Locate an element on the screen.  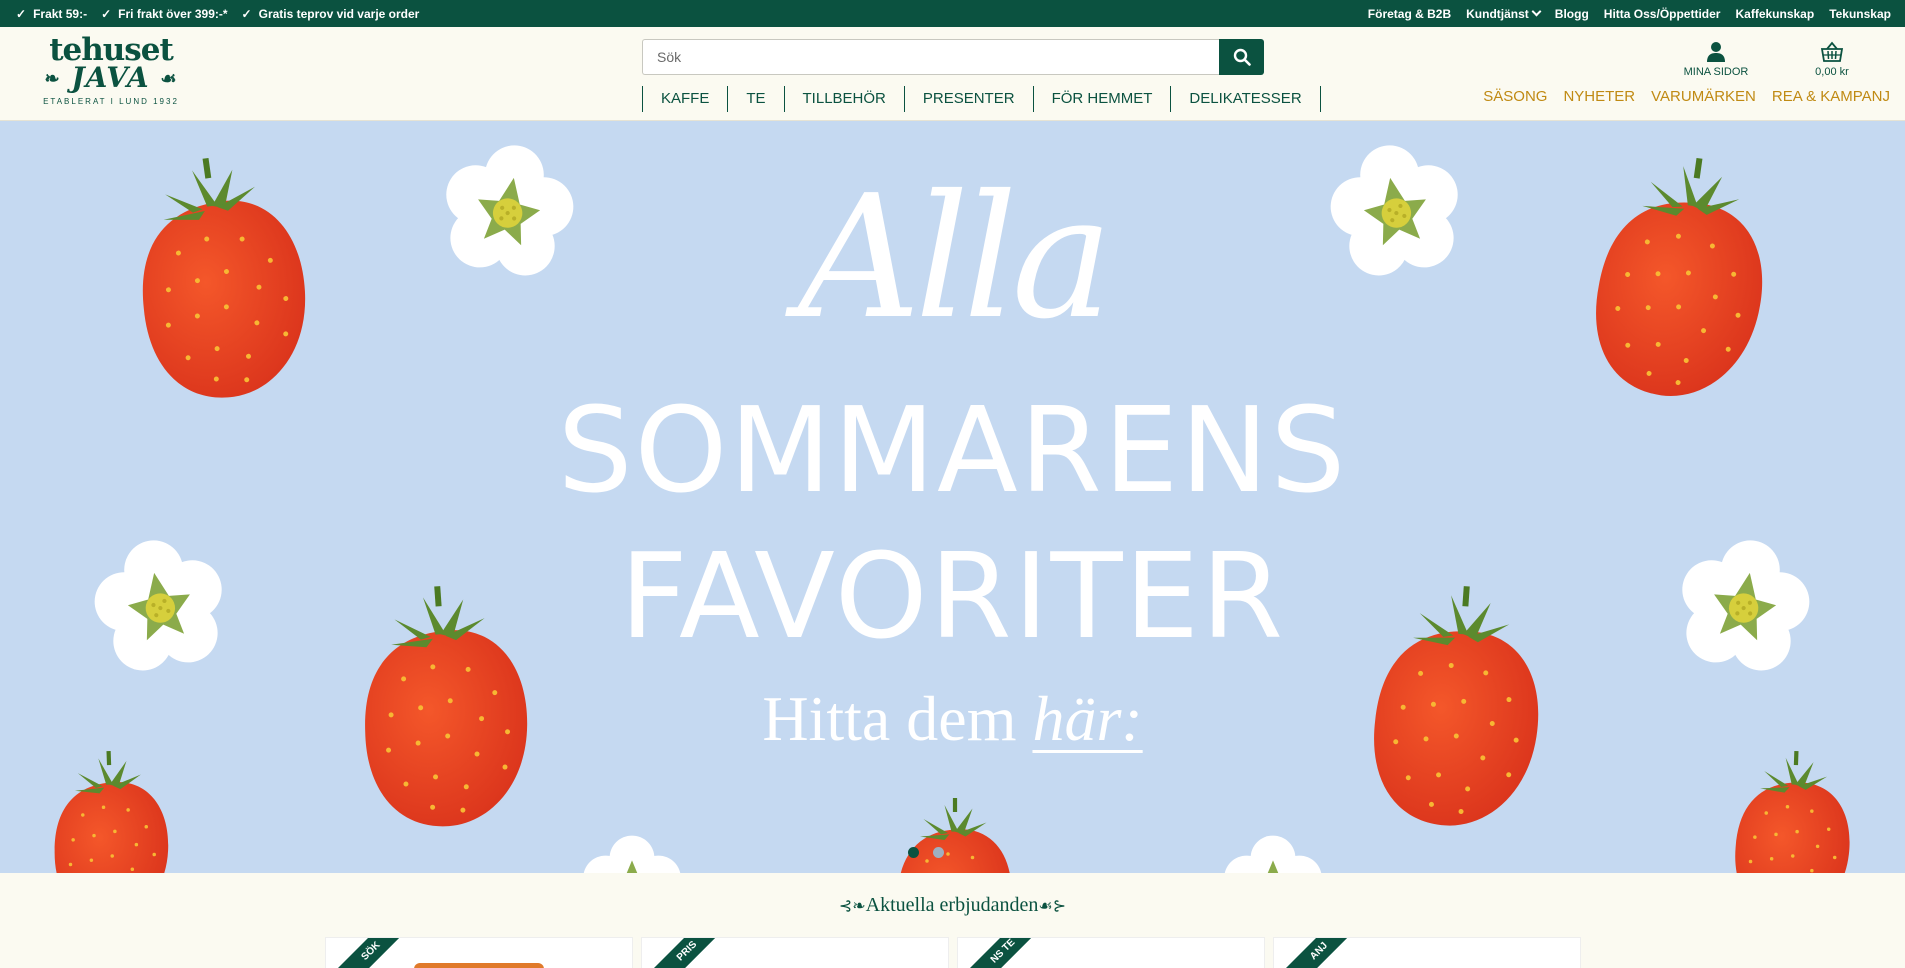
link-foretag: Företag & B2B is located at coordinates (1409, 14).